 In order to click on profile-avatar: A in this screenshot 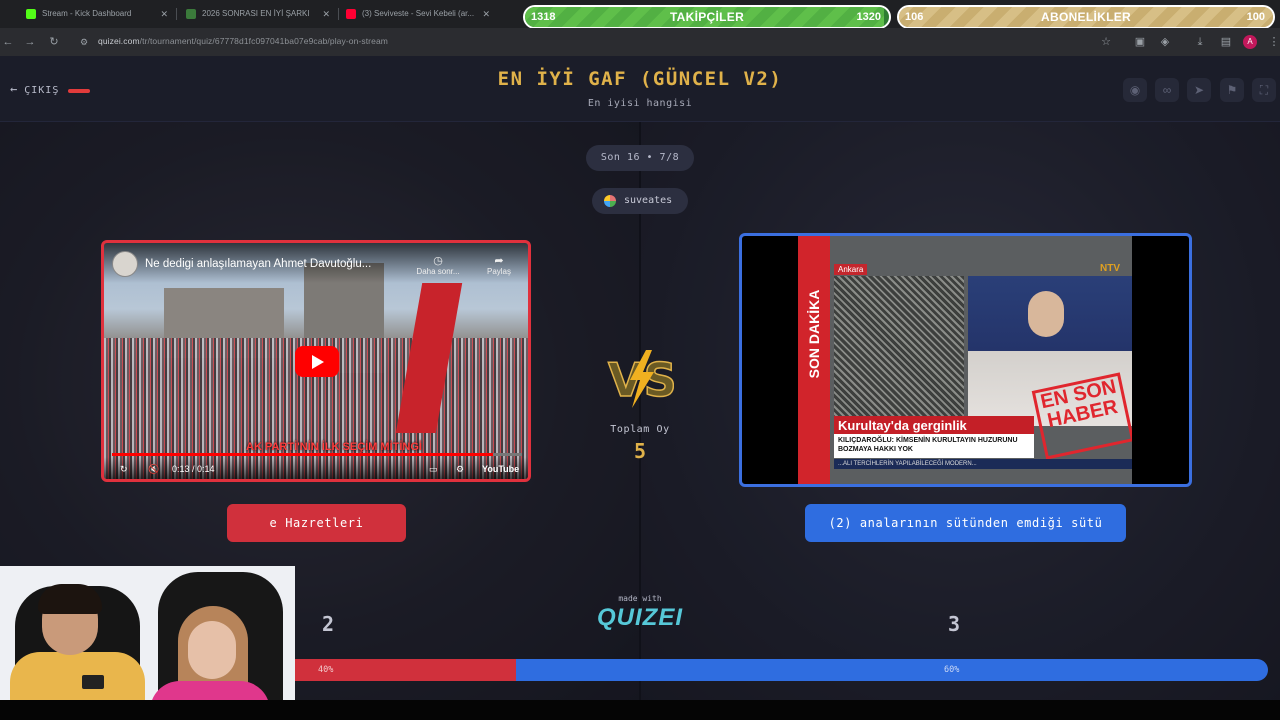, I will do `click(1250, 42)`.